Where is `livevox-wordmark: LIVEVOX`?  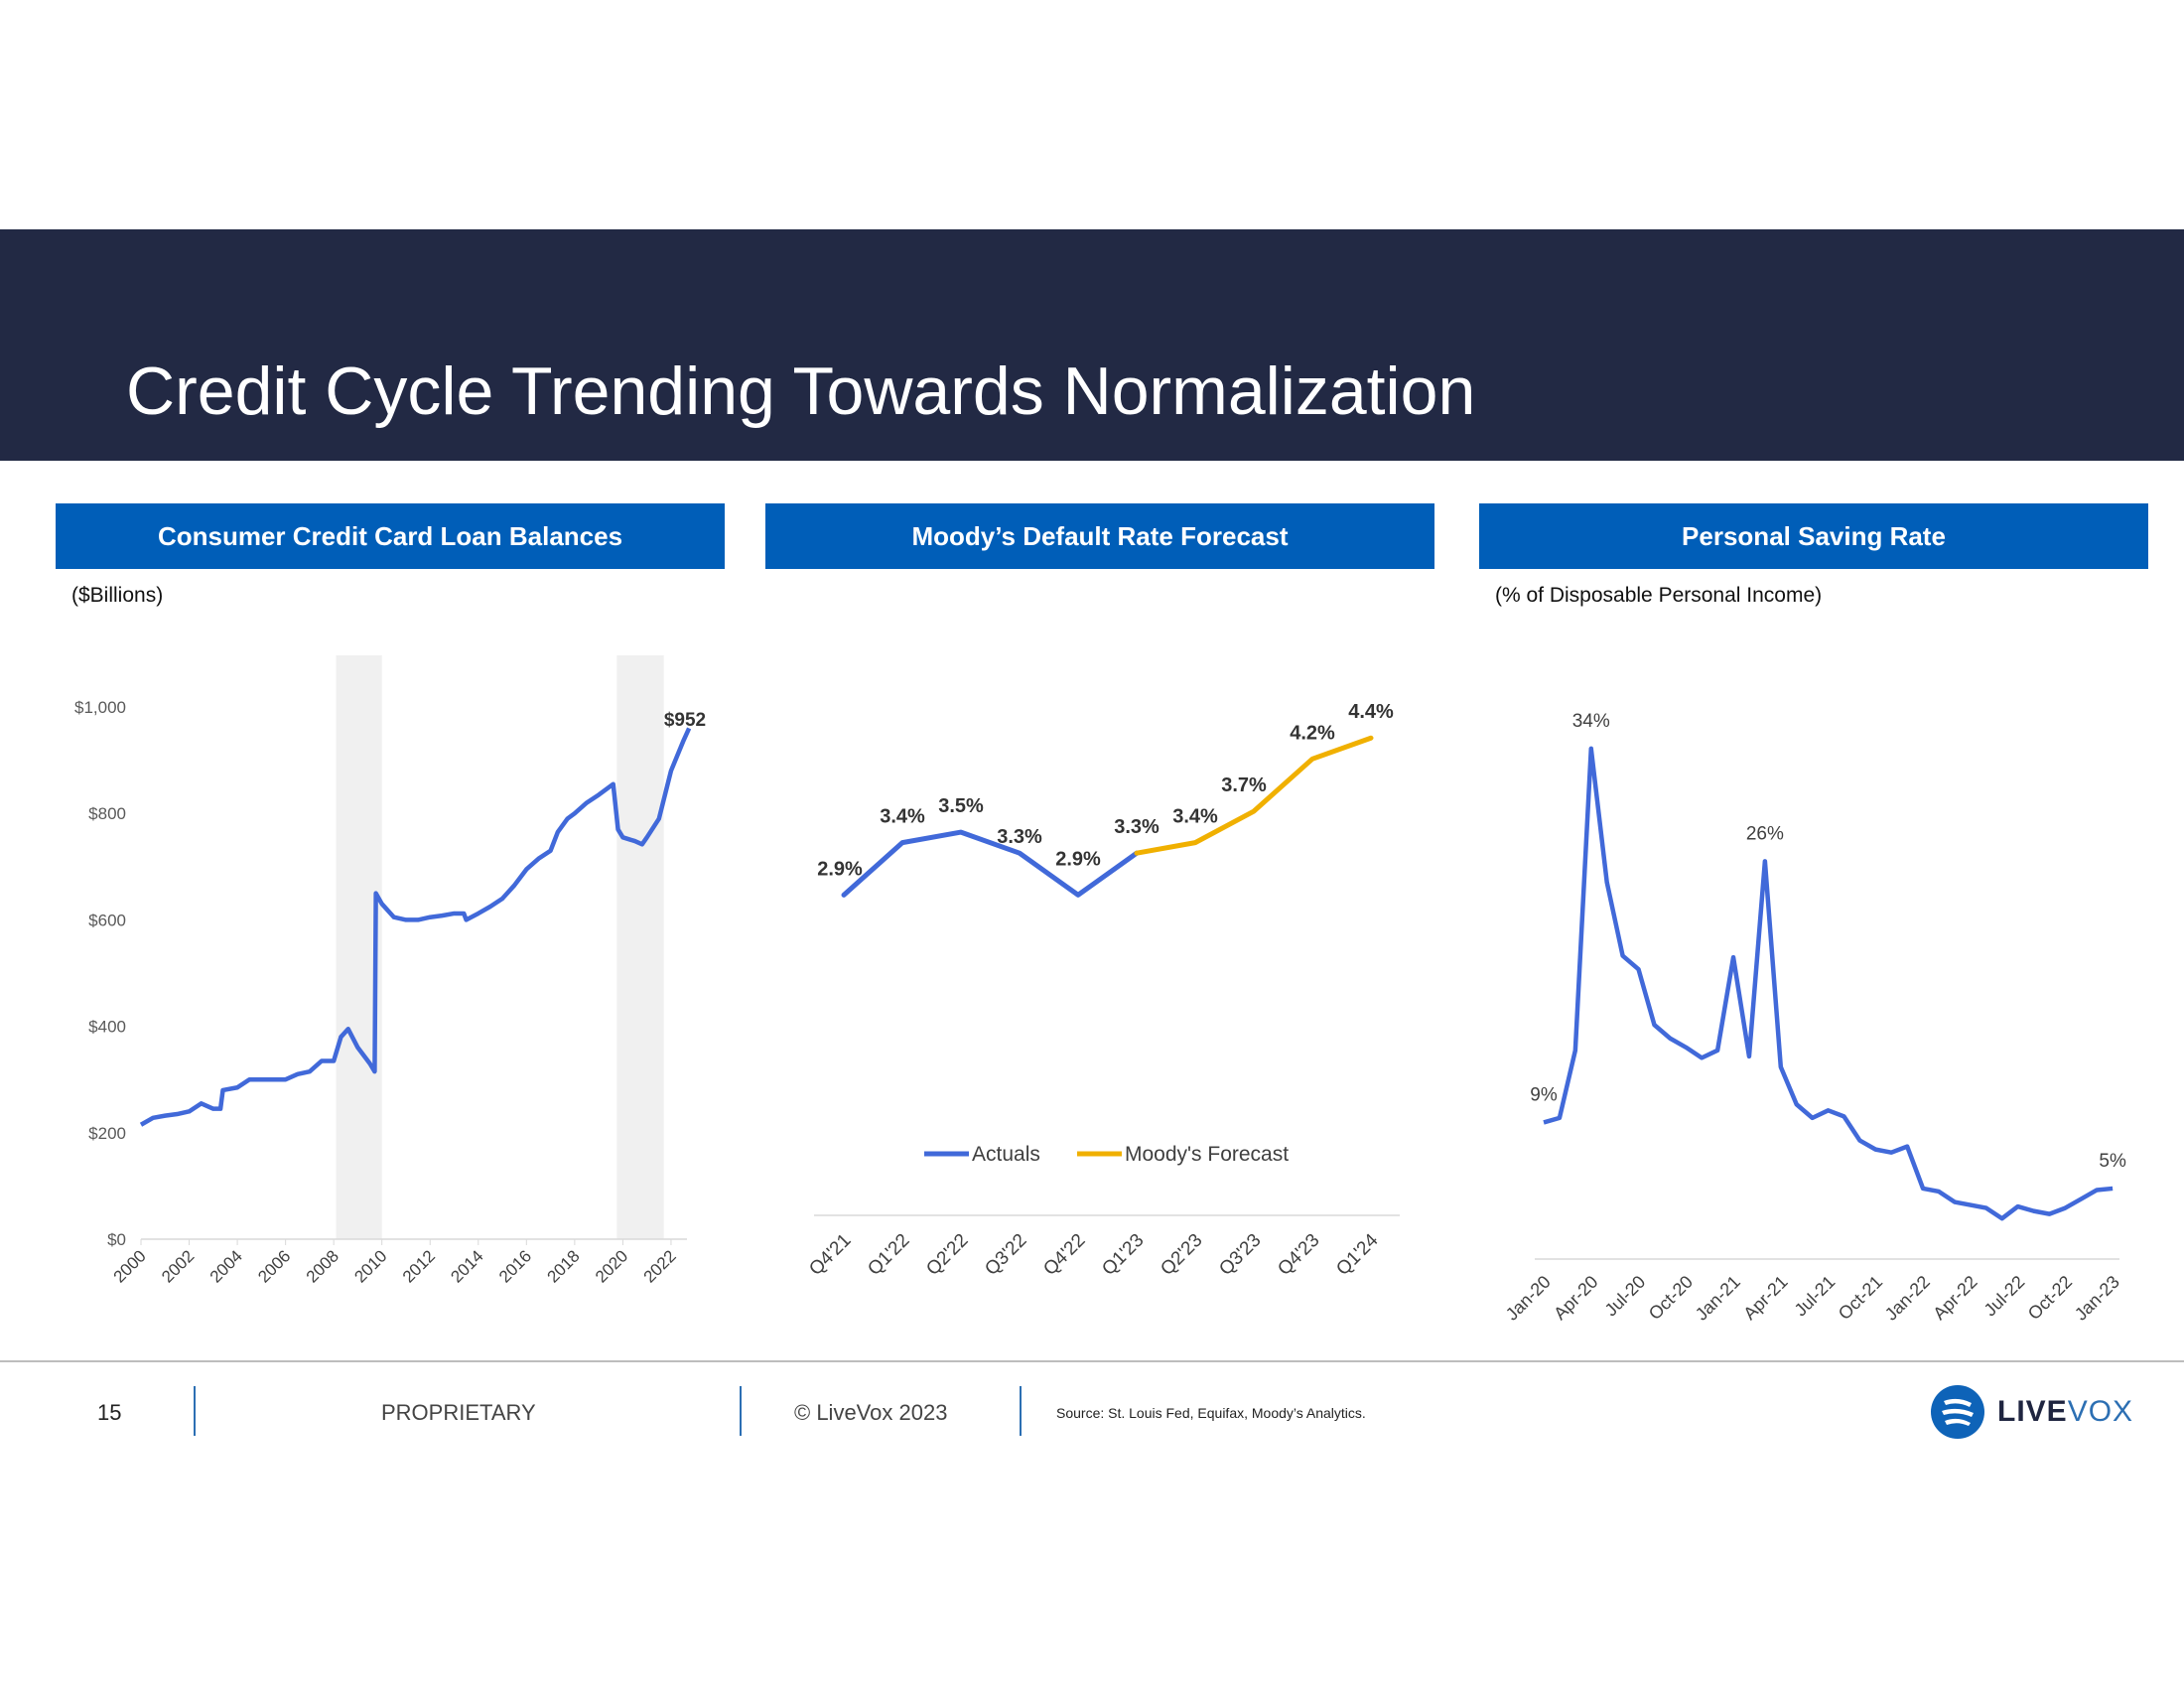
livevox-wordmark: LIVEVOX is located at coordinates (2065, 1412).